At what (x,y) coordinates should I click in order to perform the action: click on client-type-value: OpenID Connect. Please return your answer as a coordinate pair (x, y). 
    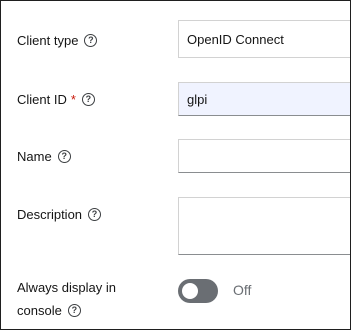
    Looking at the image, I should click on (235, 39).